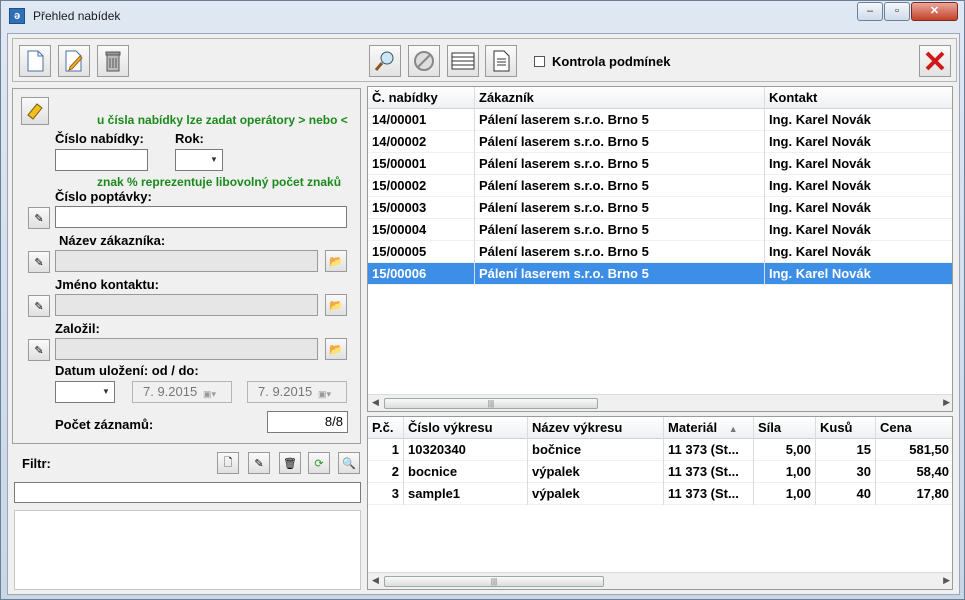 This screenshot has width=965, height=600. I want to click on trash-icon, so click(113, 61).